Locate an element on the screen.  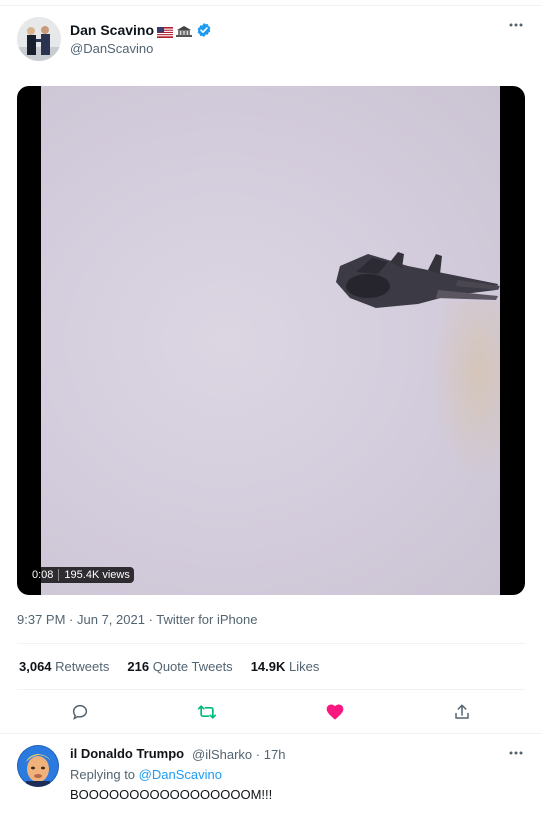
share-icon is located at coordinates (462, 711).